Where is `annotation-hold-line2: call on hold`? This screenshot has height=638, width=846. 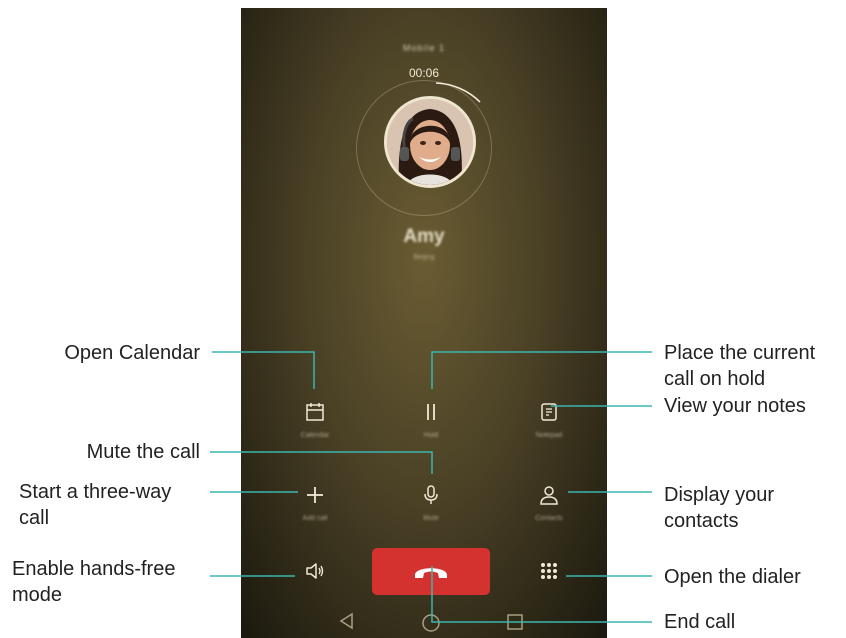
annotation-hold-line2: call on hold is located at coordinates (715, 379).